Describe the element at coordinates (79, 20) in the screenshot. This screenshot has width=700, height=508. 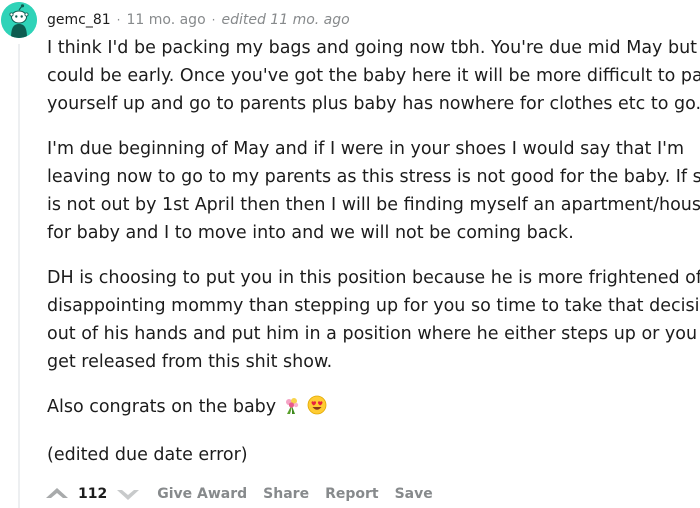
I see `username: gemc_81` at that location.